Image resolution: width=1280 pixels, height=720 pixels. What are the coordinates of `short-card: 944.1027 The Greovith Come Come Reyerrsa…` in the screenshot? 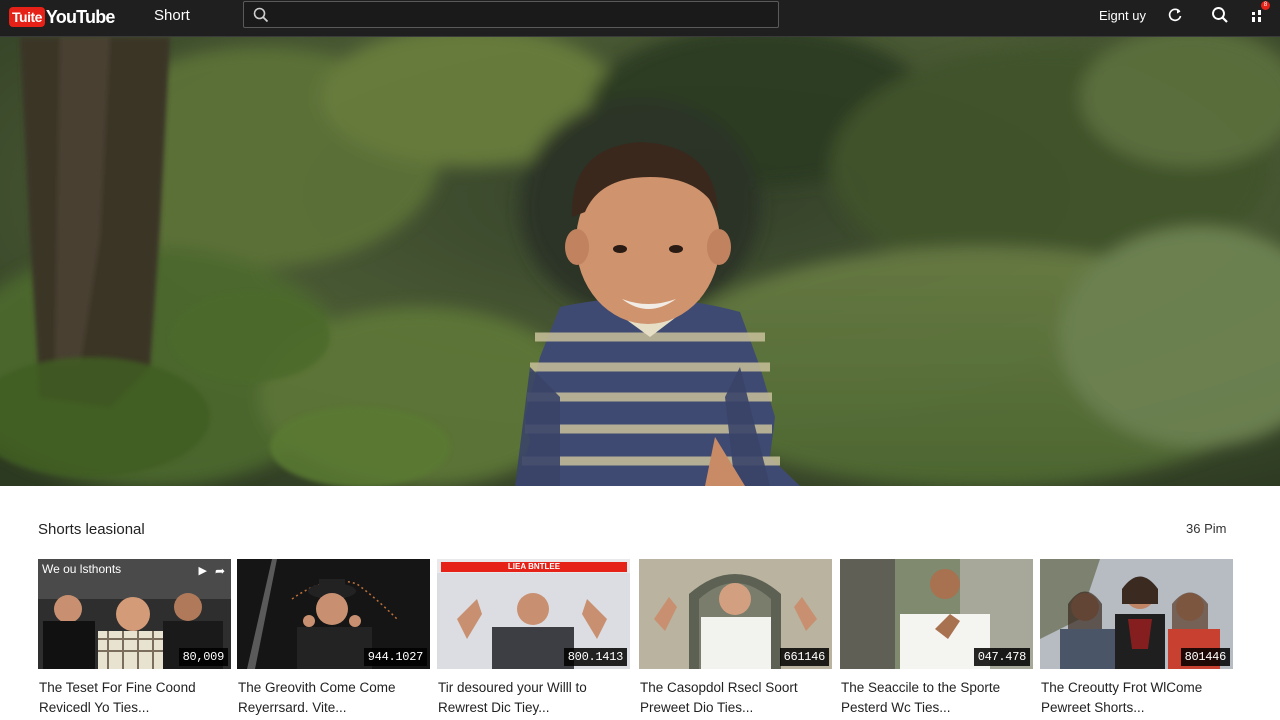 It's located at (333, 638).